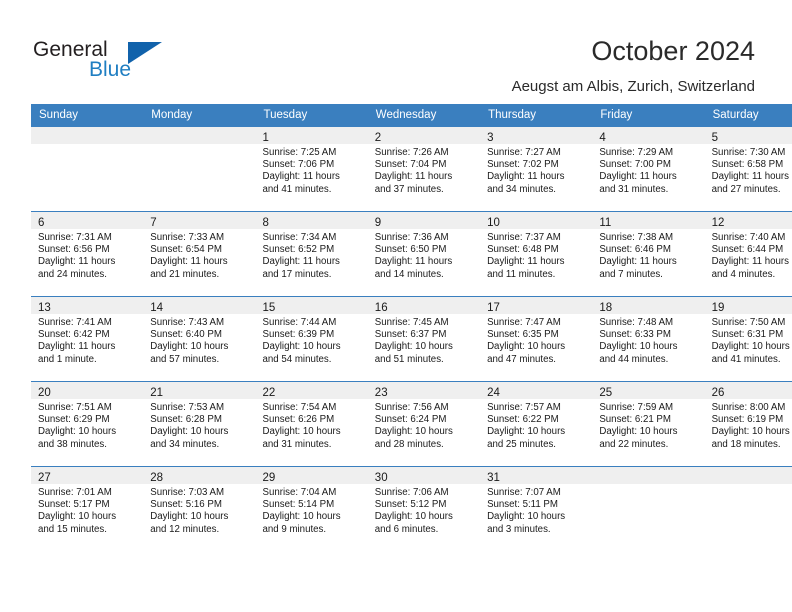 This screenshot has width=792, height=612. Describe the element at coordinates (748, 322) in the screenshot. I see `sunrise-text: Sunrise: 7:50 AM` at that location.